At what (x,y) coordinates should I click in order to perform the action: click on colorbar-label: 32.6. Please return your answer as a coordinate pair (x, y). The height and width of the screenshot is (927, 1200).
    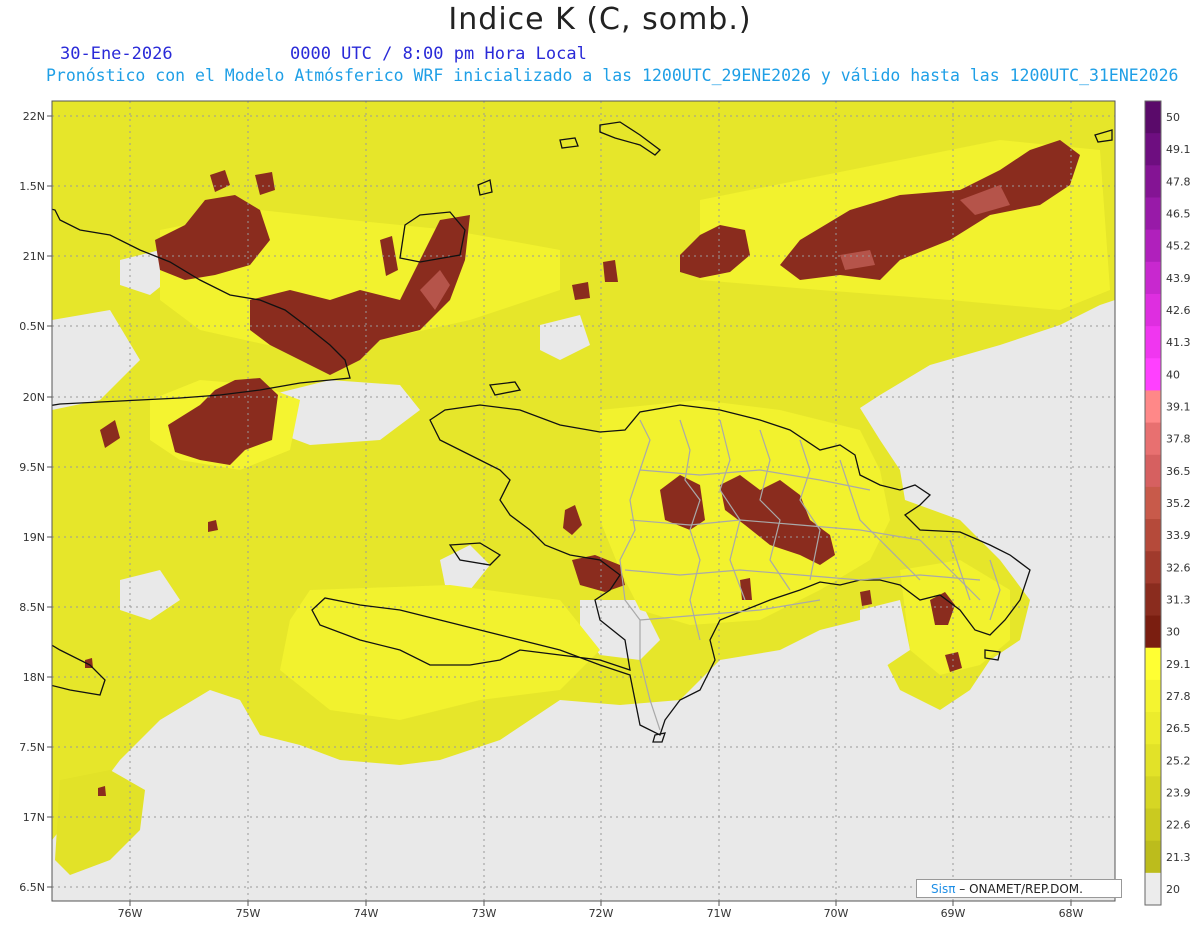
    Looking at the image, I should click on (1178, 567).